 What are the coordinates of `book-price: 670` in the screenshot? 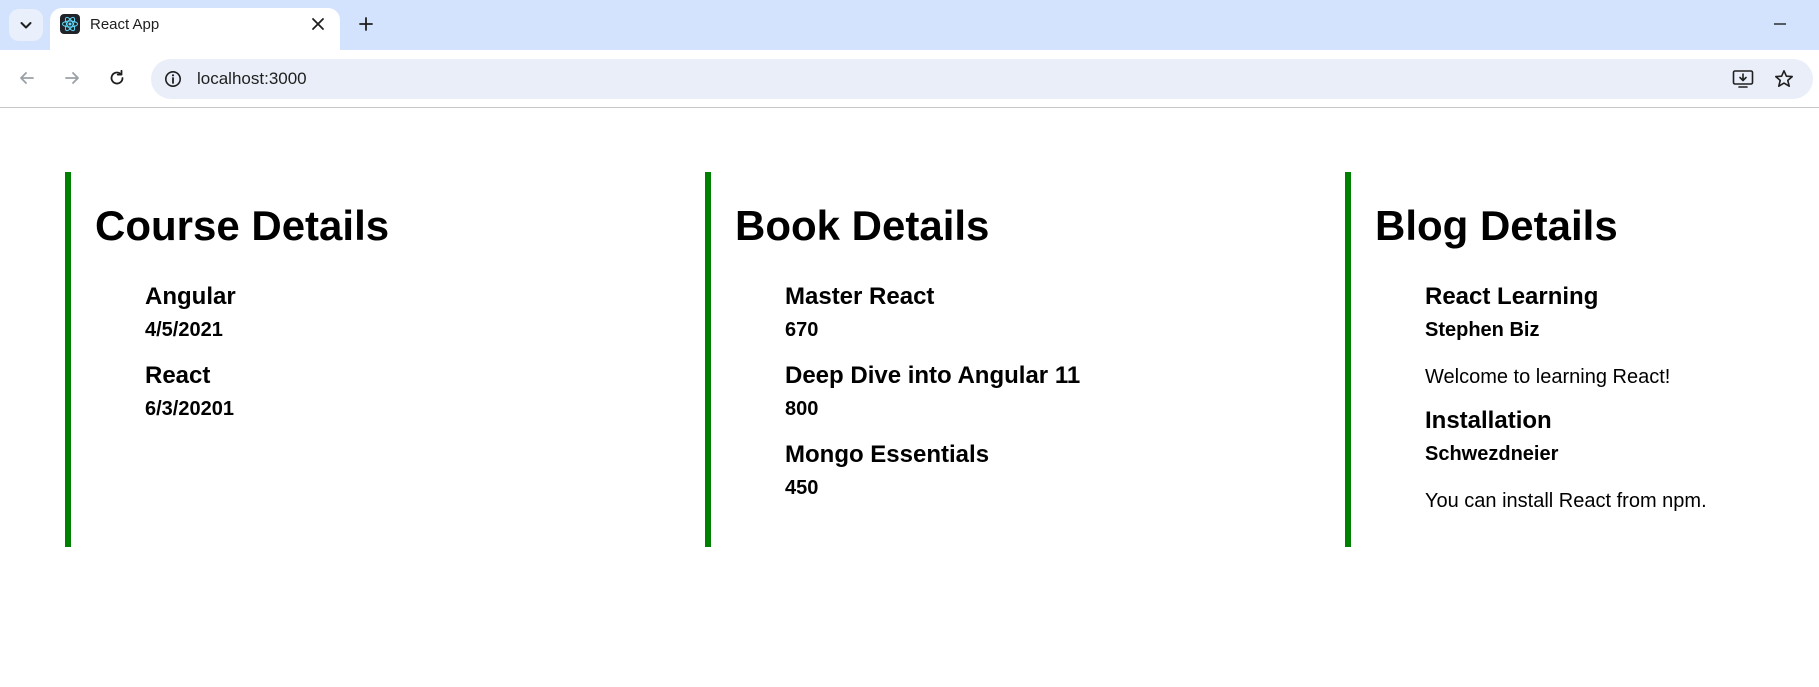 It's located at (802, 330).